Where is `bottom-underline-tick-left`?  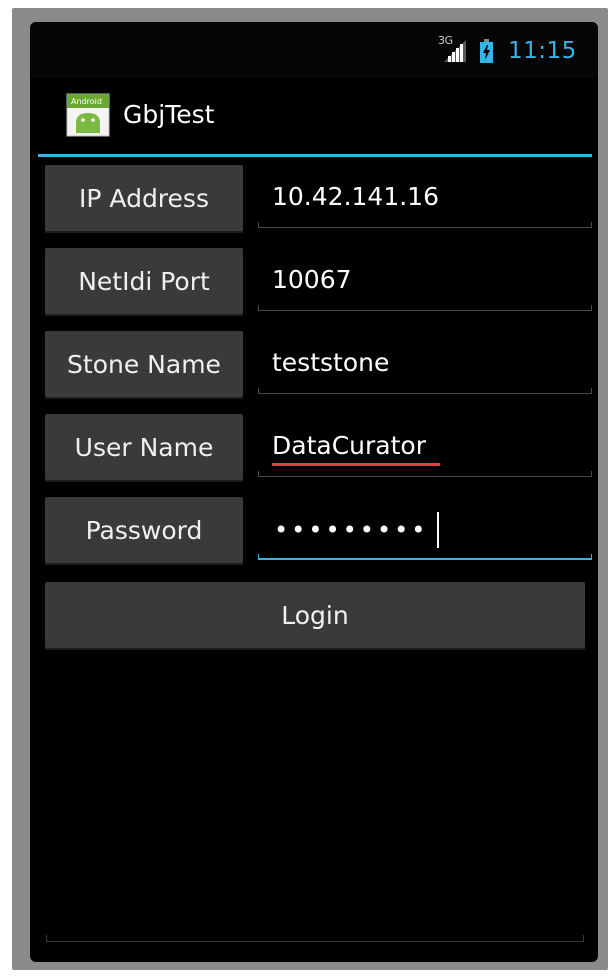
bottom-underline-tick-left is located at coordinates (46, 938).